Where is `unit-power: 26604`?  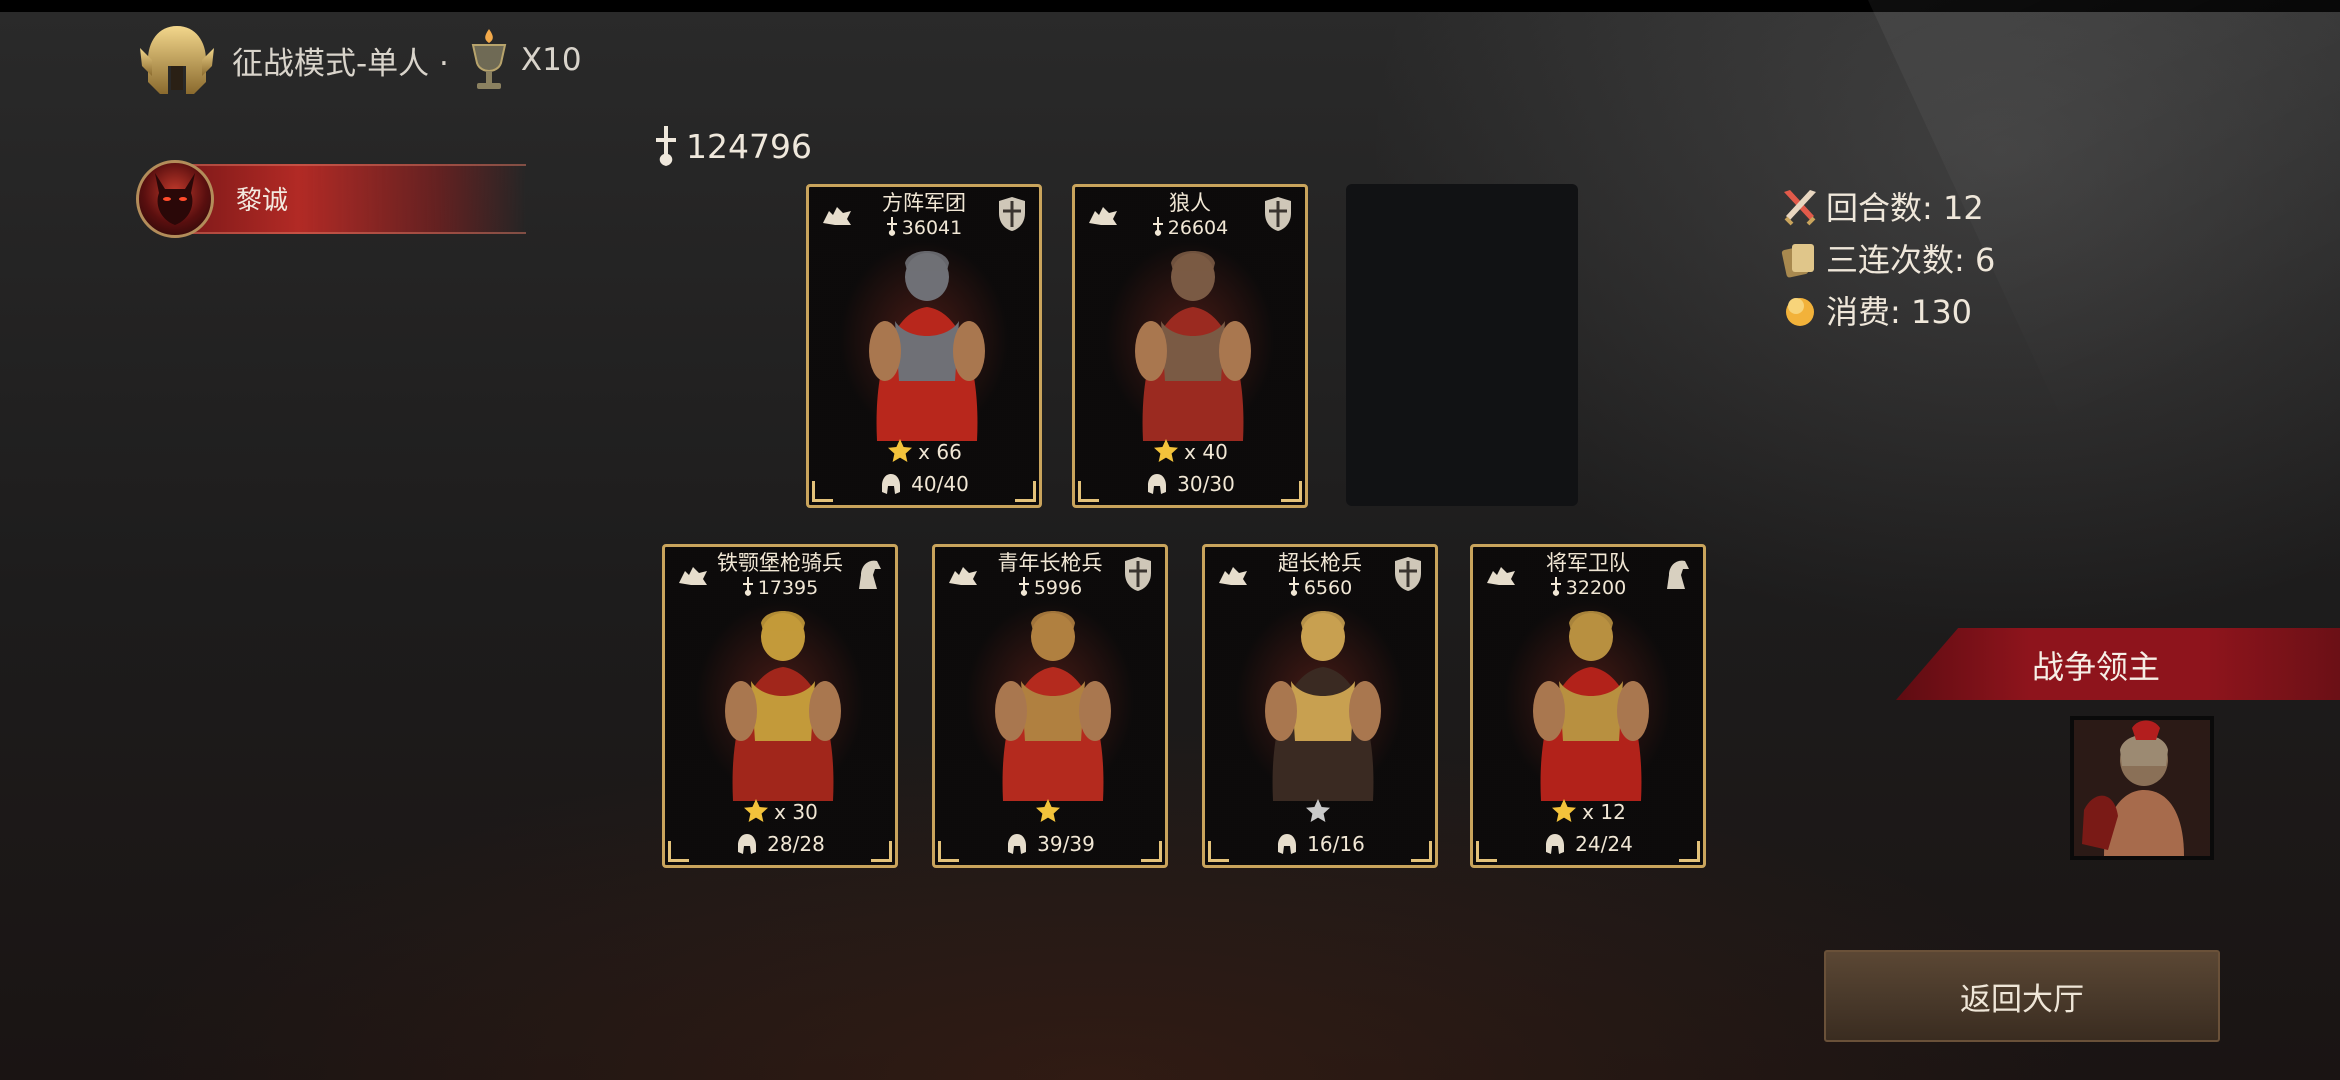
unit-power: 26604 is located at coordinates (1190, 228).